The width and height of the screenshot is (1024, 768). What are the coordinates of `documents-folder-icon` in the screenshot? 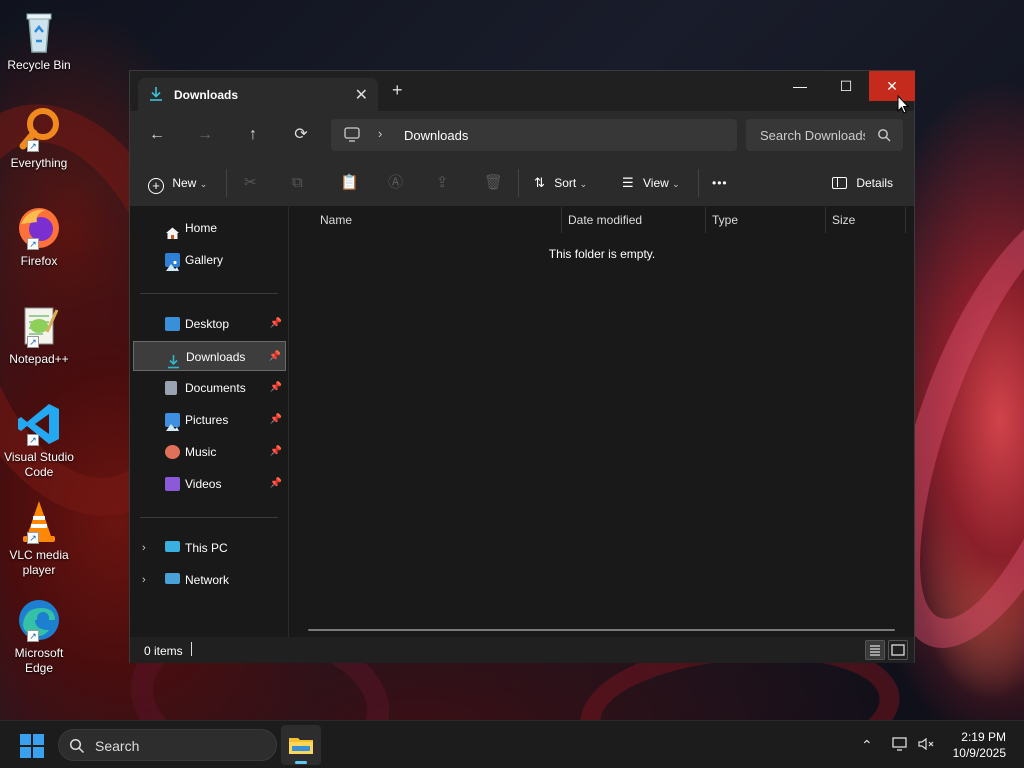 It's located at (171, 388).